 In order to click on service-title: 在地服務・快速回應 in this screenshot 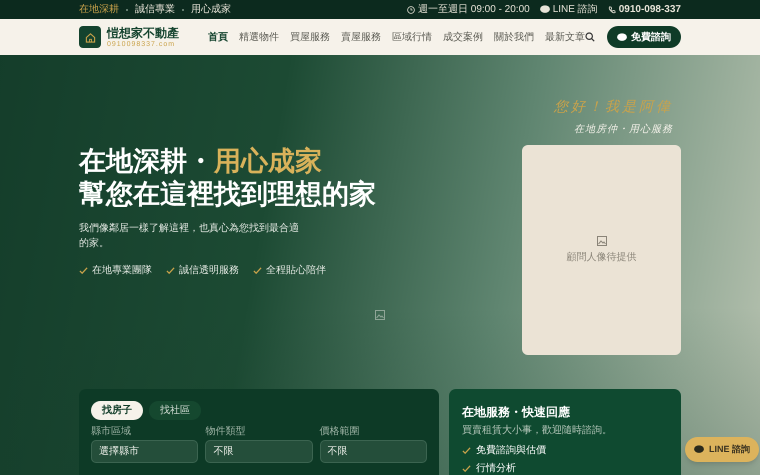, I will do `click(516, 412)`.